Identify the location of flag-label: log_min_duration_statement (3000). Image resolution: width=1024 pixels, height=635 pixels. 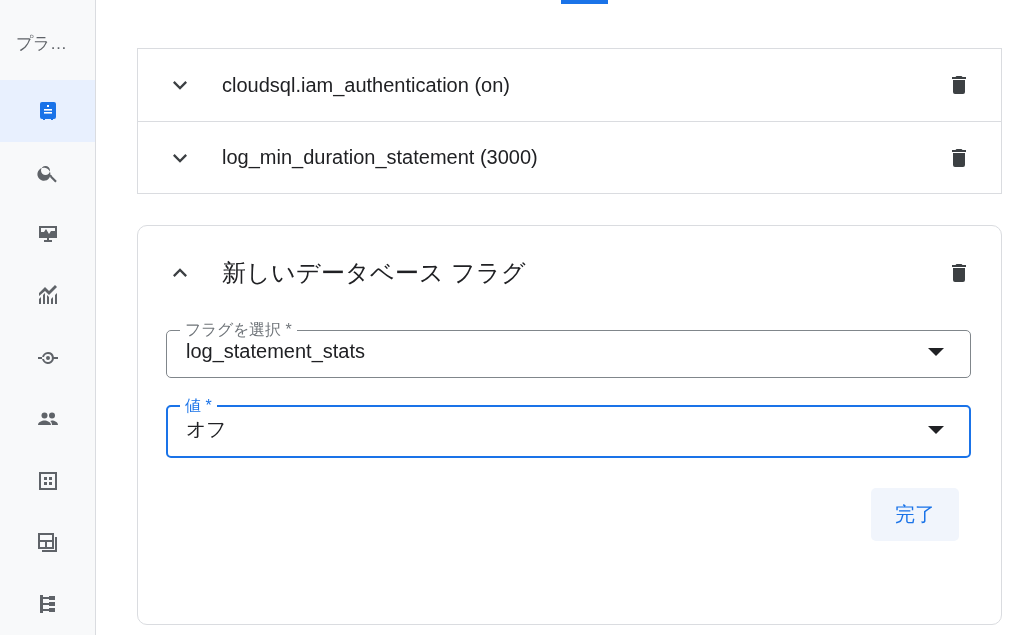
(380, 157).